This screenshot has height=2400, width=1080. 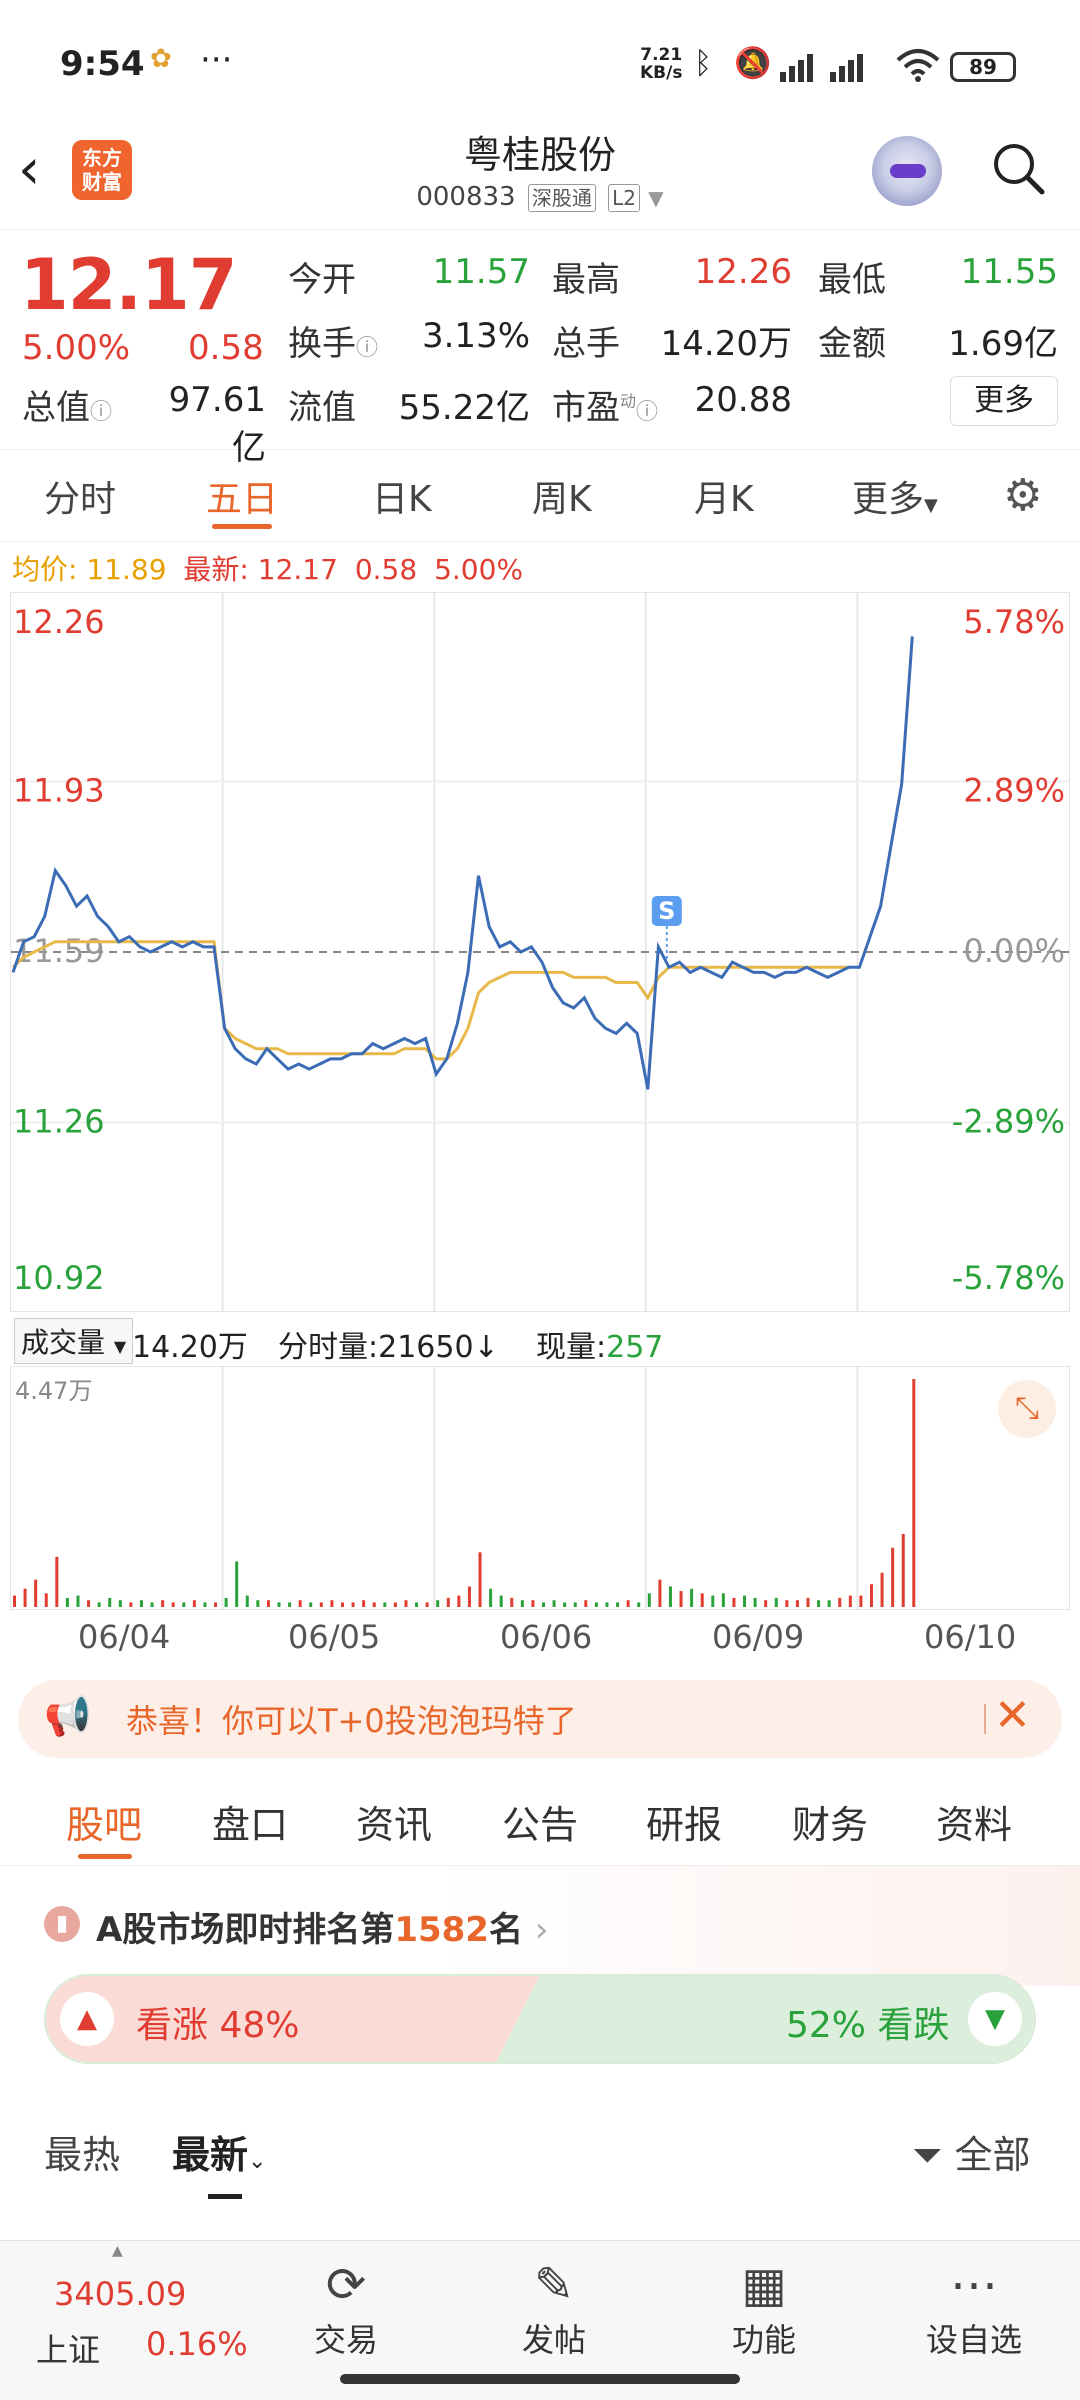 I want to click on bearish-arrow-icon: ▼, so click(x=995, y=2019).